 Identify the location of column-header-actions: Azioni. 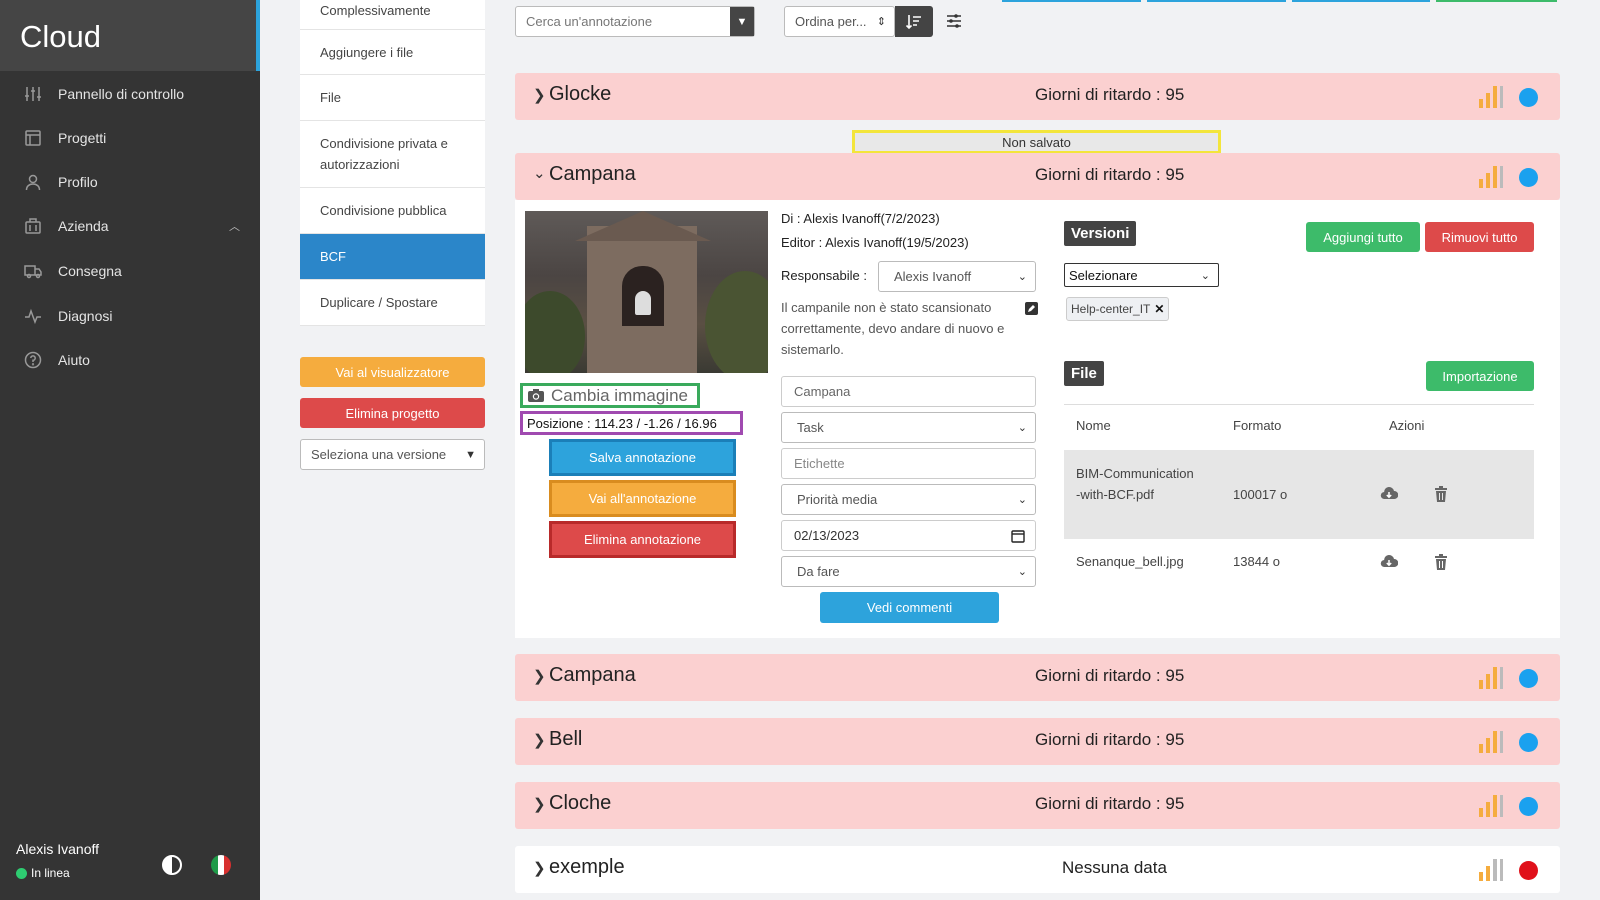
(1407, 425).